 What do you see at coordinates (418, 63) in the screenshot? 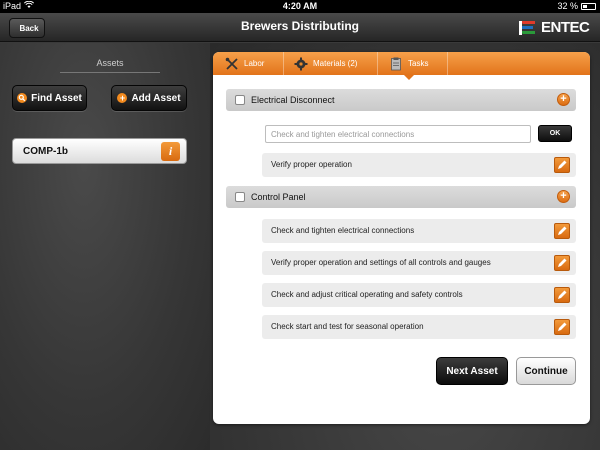
I see `tab-tasks-label: Tasks` at bounding box center [418, 63].